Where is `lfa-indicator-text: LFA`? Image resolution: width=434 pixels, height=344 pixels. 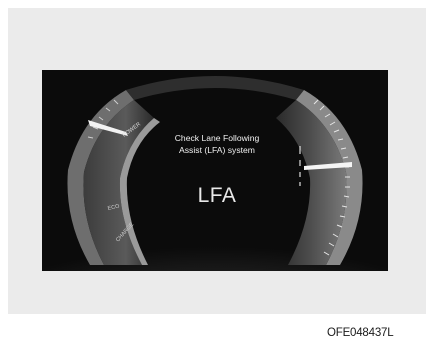
lfa-indicator-text: LFA is located at coordinates (217, 195).